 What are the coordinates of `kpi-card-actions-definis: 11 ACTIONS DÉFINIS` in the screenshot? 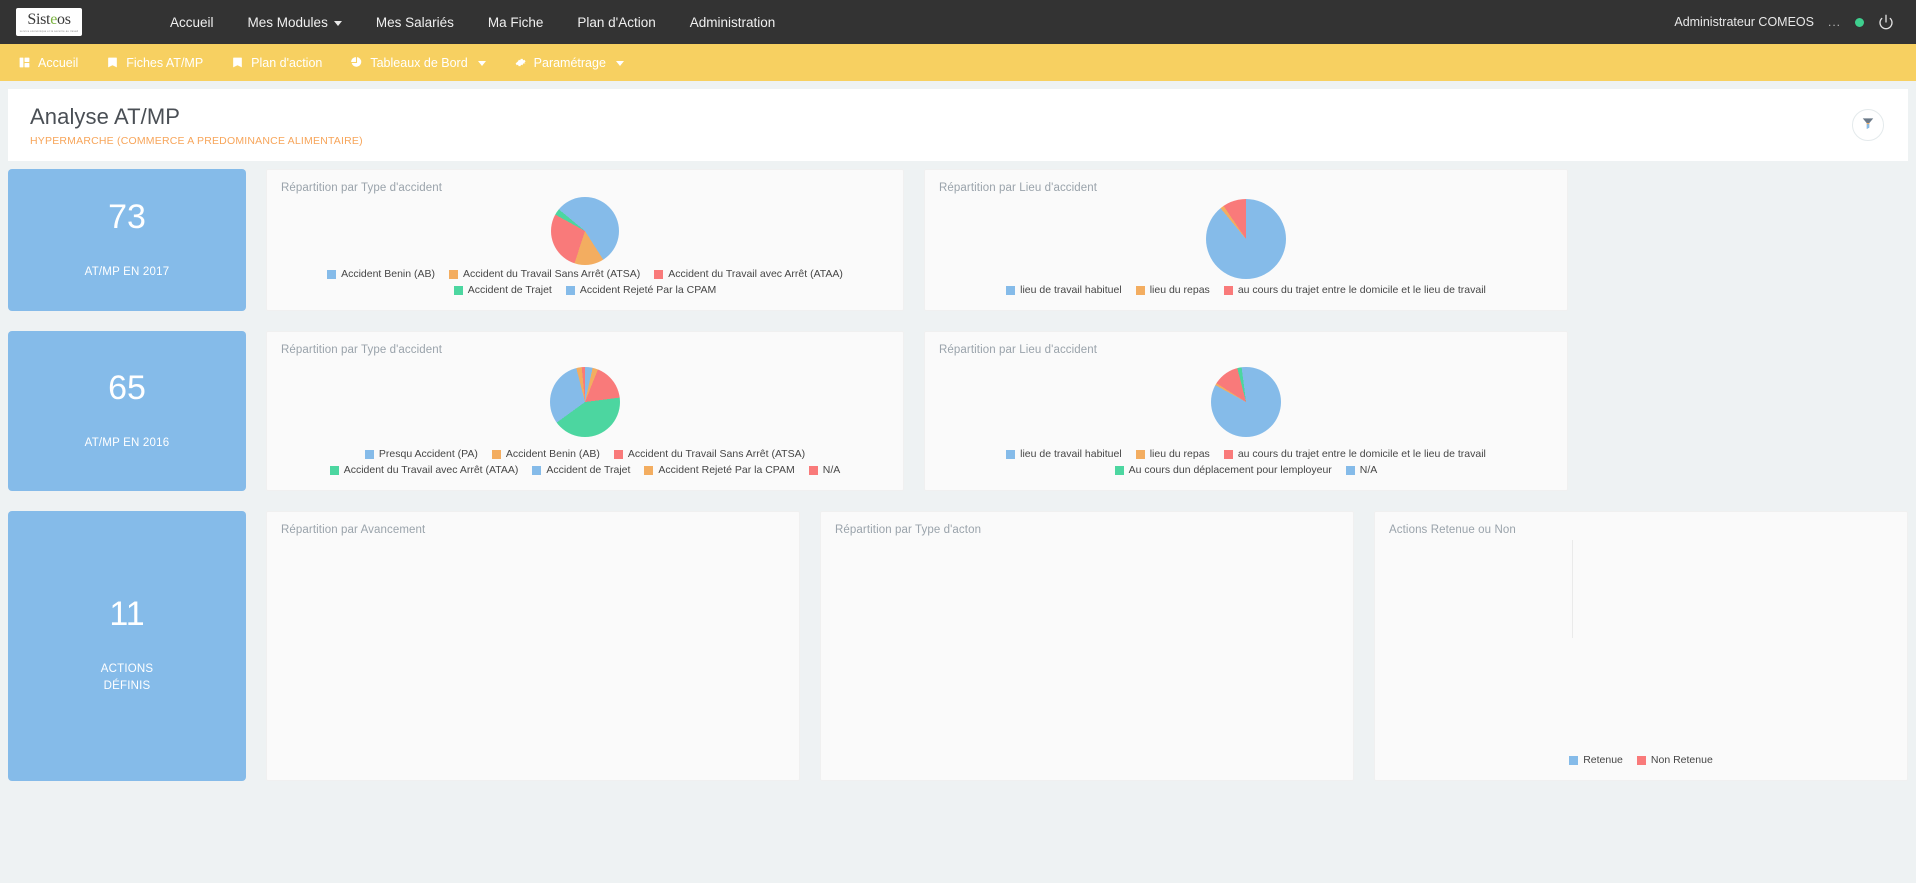 It's located at (127, 646).